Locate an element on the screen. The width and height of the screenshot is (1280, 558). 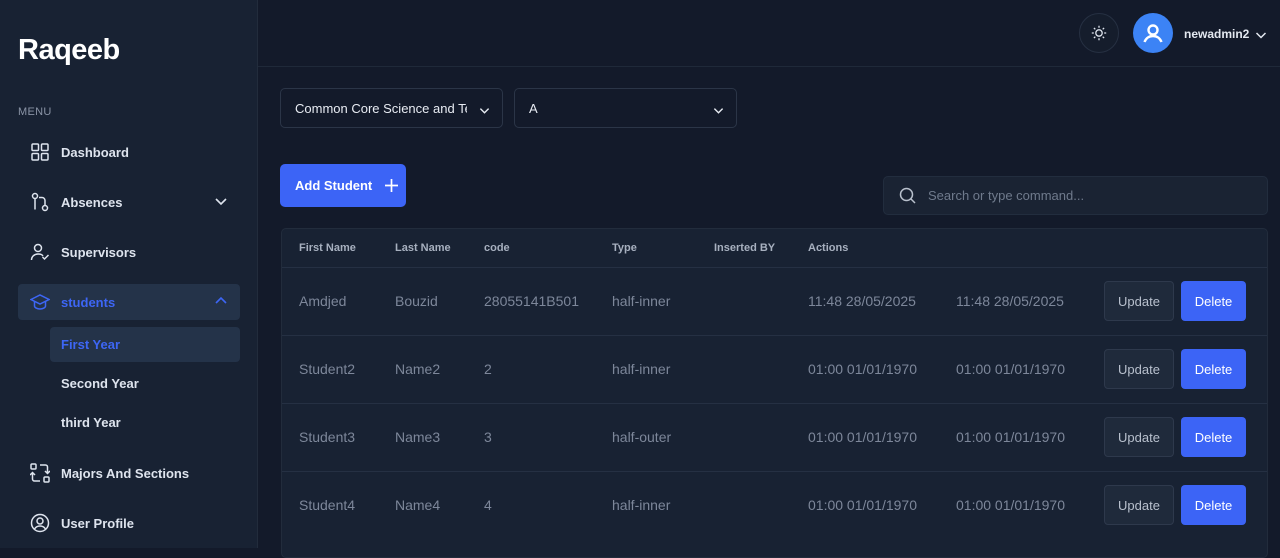
sidebar-subitem-first-year: First Year is located at coordinates (145, 344).